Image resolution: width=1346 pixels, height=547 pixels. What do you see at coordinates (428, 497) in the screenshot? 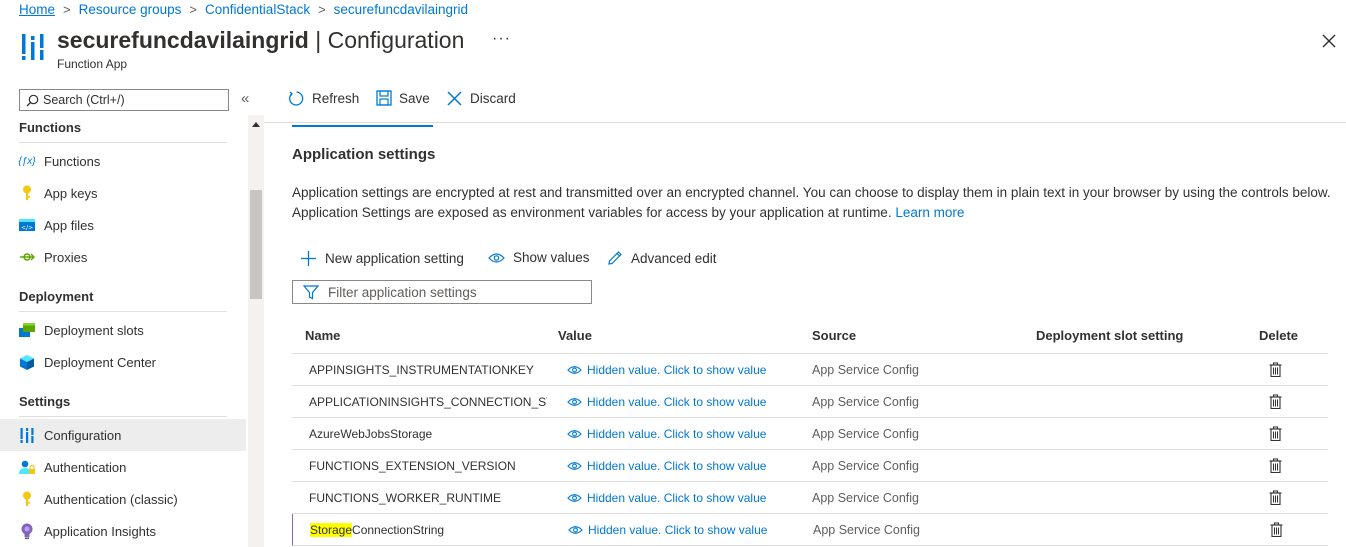
I see `setting-name: FUNCTIONS_WORKER_RUNTIME` at bounding box center [428, 497].